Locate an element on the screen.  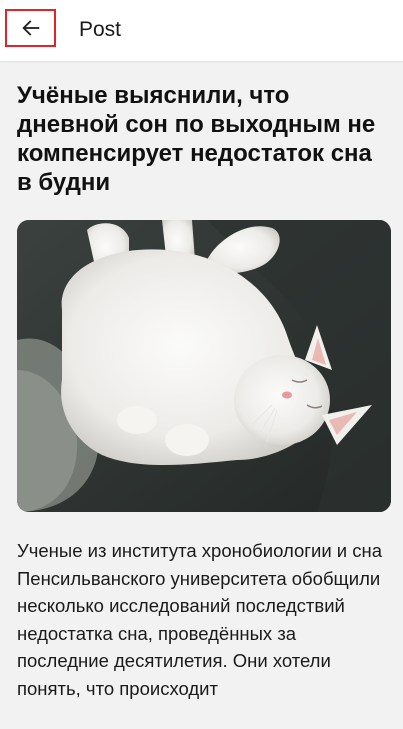
arrow-left-icon is located at coordinates (30, 28).